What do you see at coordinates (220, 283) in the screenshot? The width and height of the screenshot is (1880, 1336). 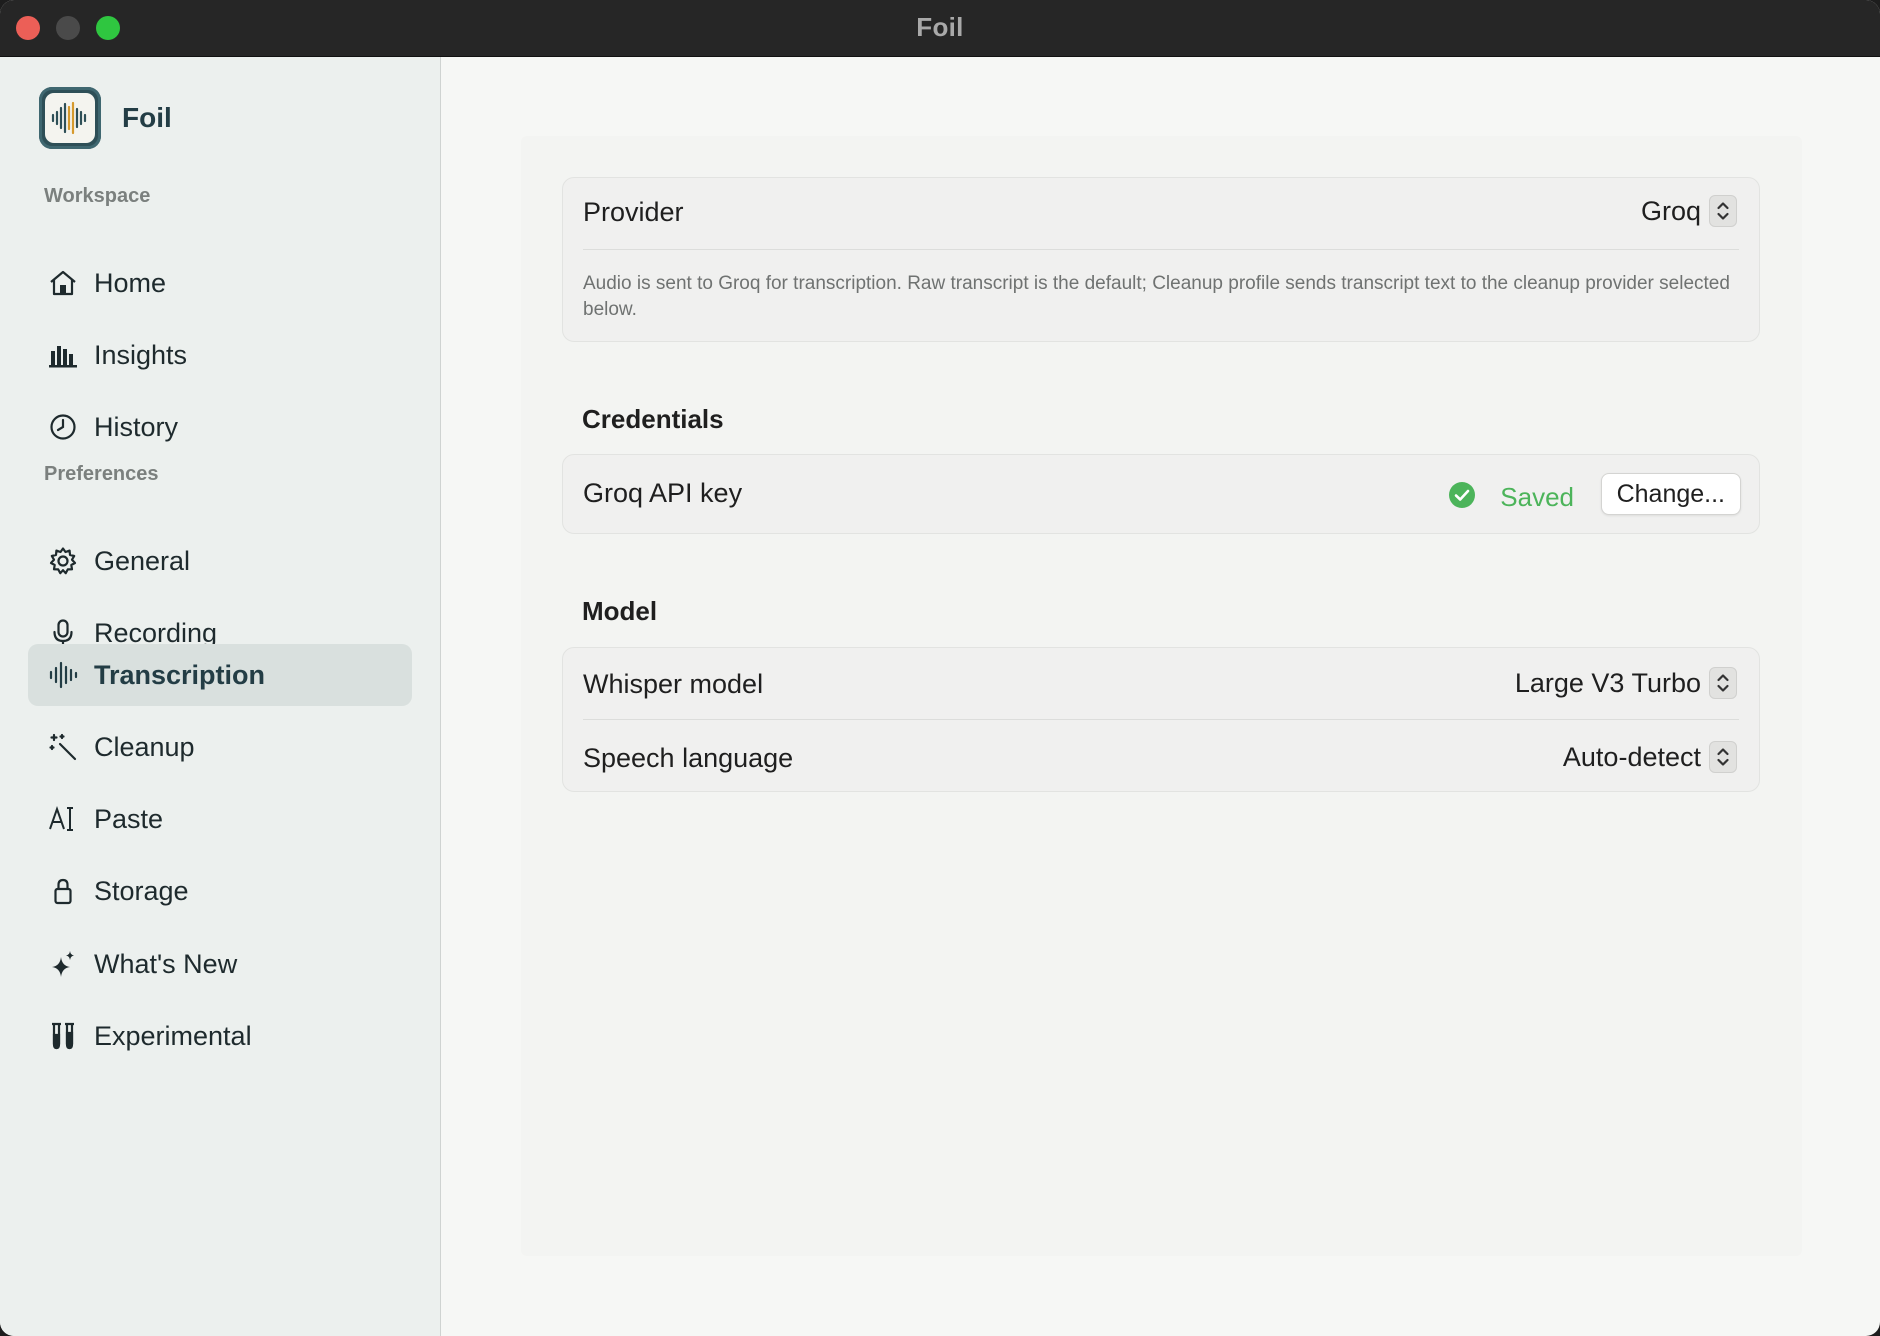 I see `sidebar-item-home: Home` at bounding box center [220, 283].